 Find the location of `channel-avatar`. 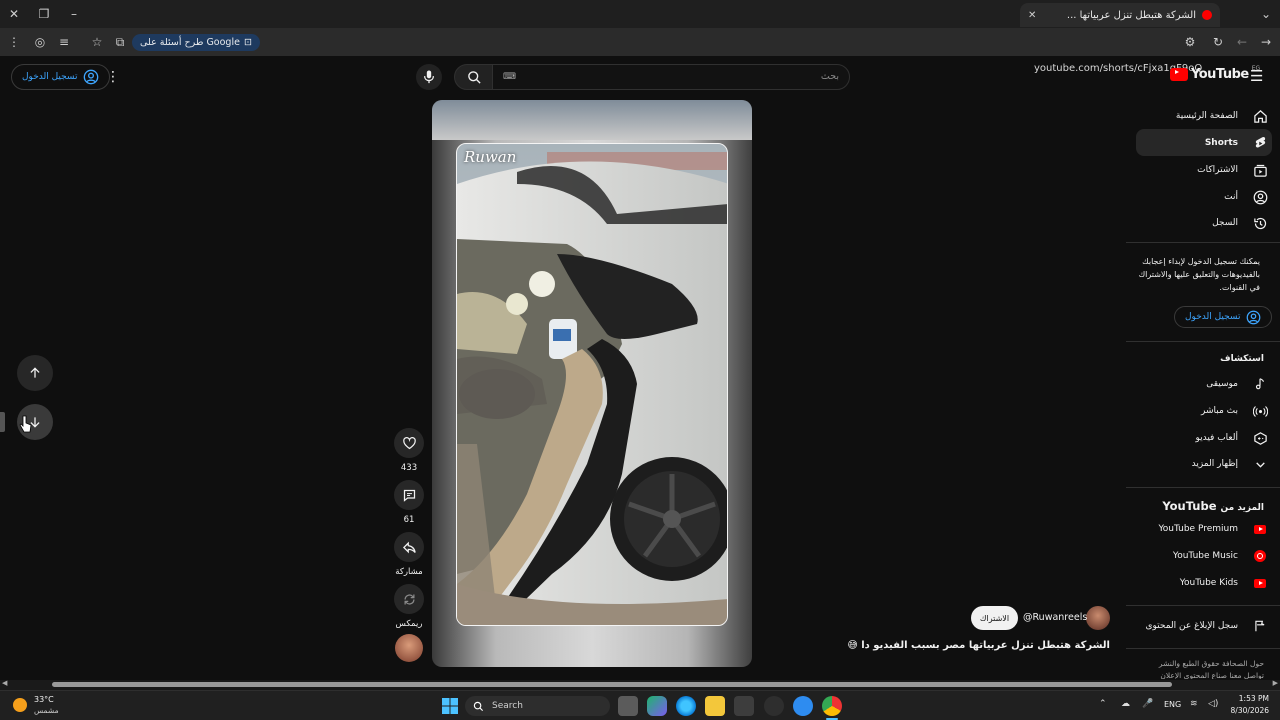

channel-avatar is located at coordinates (1098, 618).